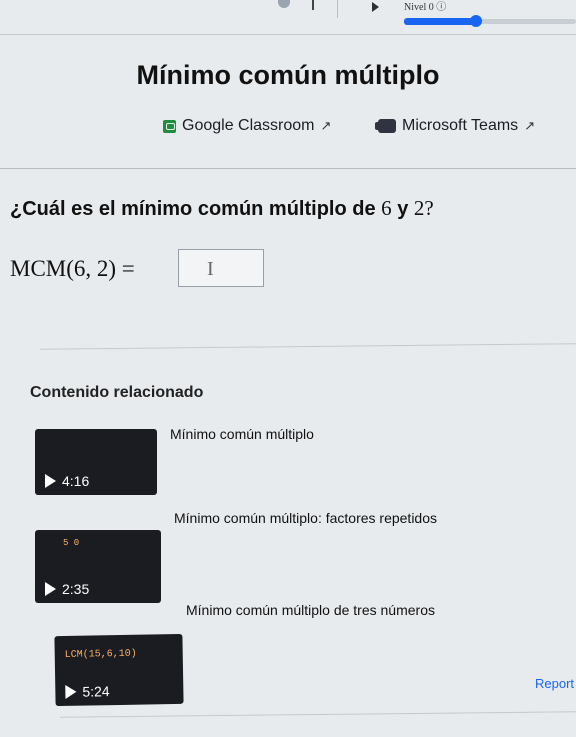 This screenshot has width=576, height=737. I want to click on toolbar-handle, so click(284, 4).